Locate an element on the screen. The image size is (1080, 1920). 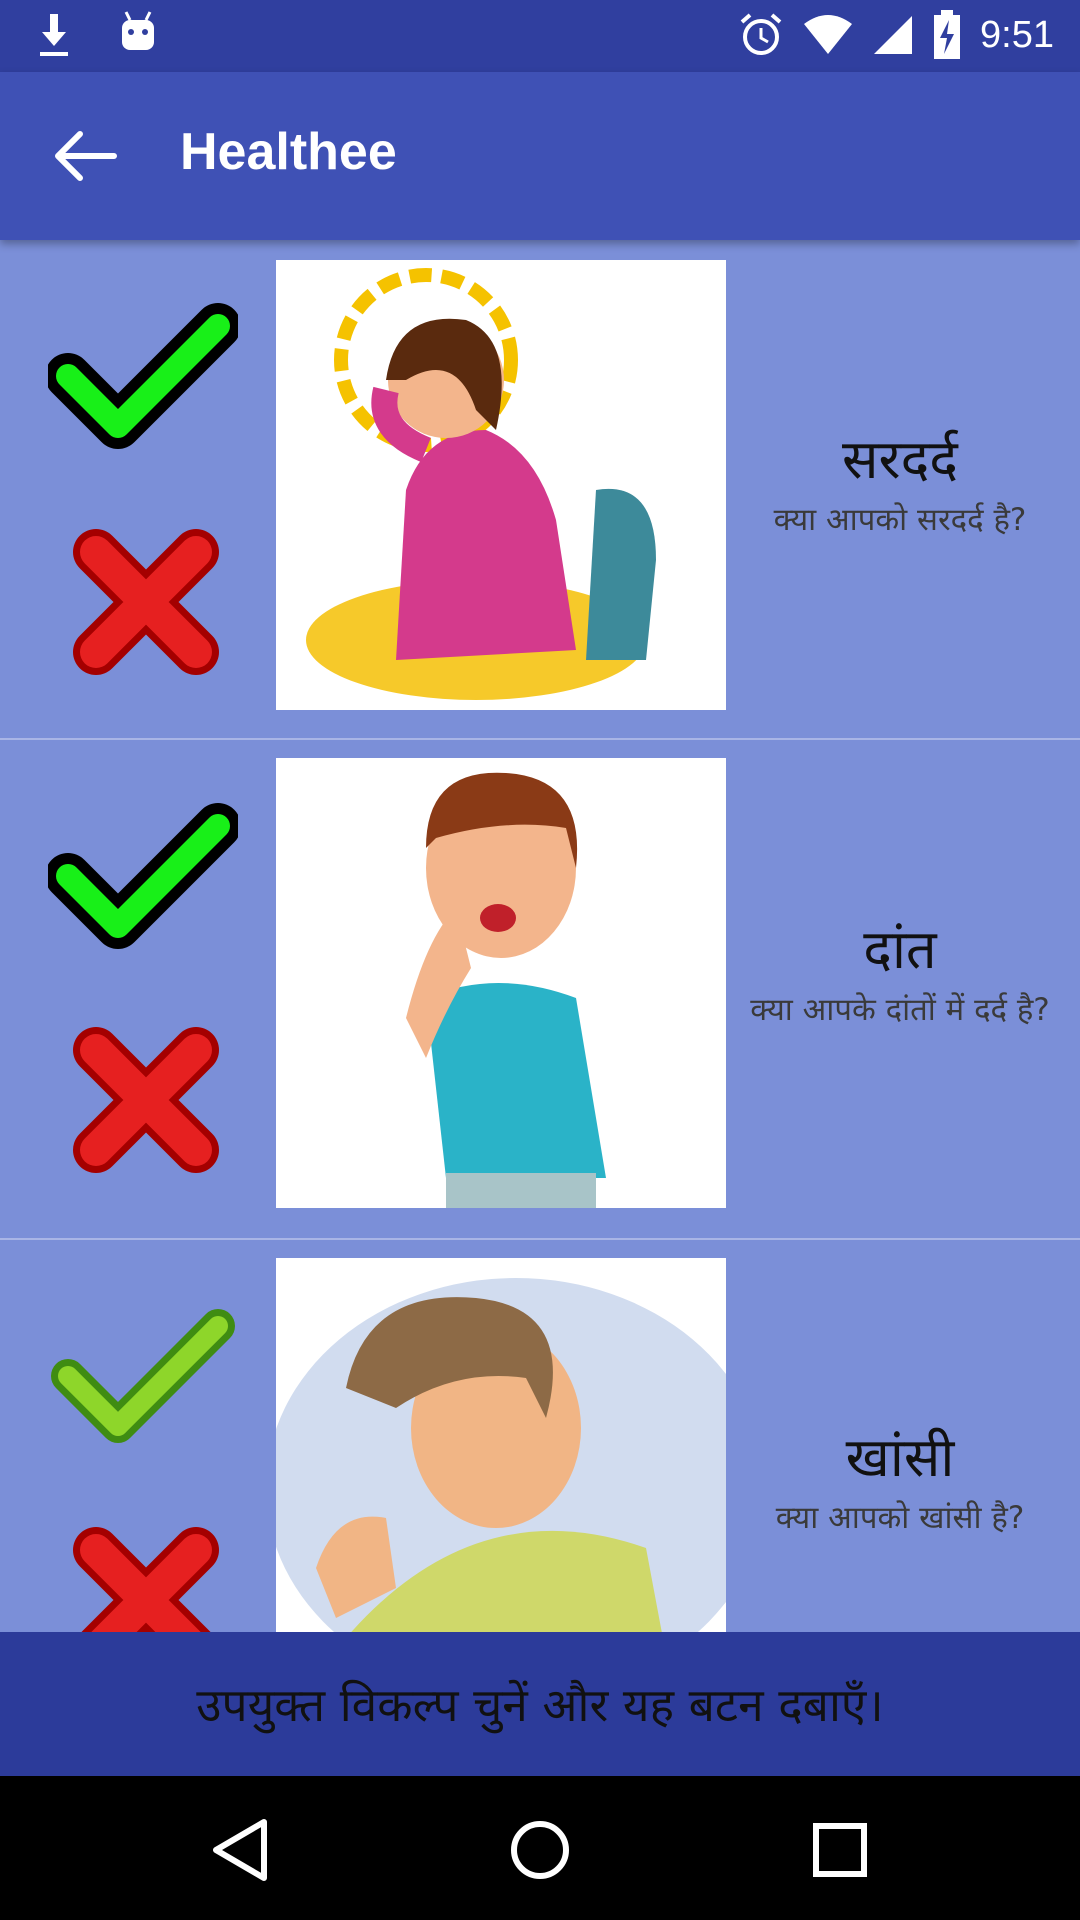
status-bar: 9:51 is located at coordinates (540, 36).